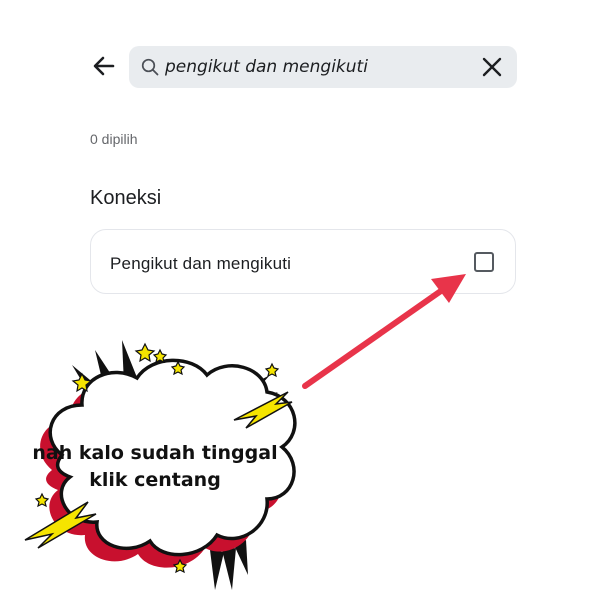  I want to click on arrow-graphic, so click(384, 331).